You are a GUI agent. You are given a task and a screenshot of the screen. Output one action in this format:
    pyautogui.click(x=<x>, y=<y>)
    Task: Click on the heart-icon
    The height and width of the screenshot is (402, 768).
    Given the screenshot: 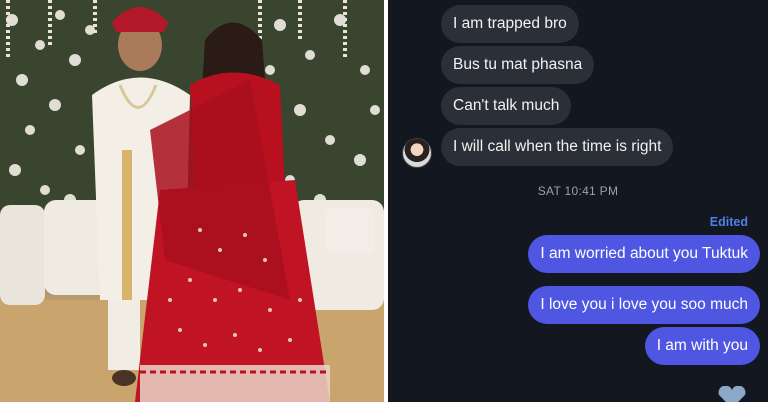 What is the action you would take?
    pyautogui.click(x=732, y=394)
    